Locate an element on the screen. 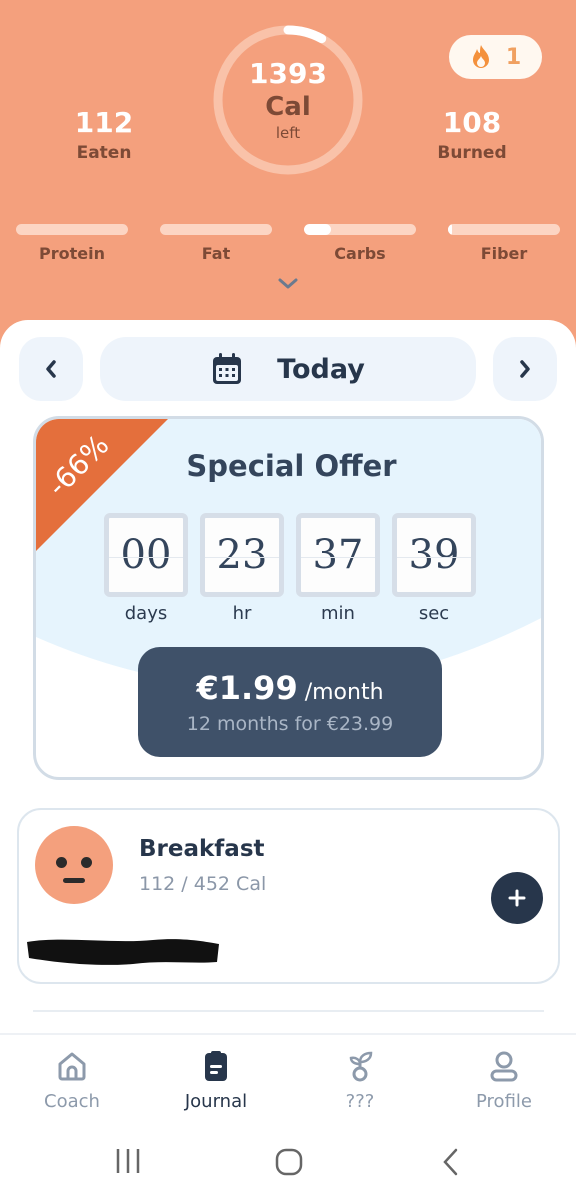 The image size is (576, 1200). calories-unit: Cal is located at coordinates (288, 107).